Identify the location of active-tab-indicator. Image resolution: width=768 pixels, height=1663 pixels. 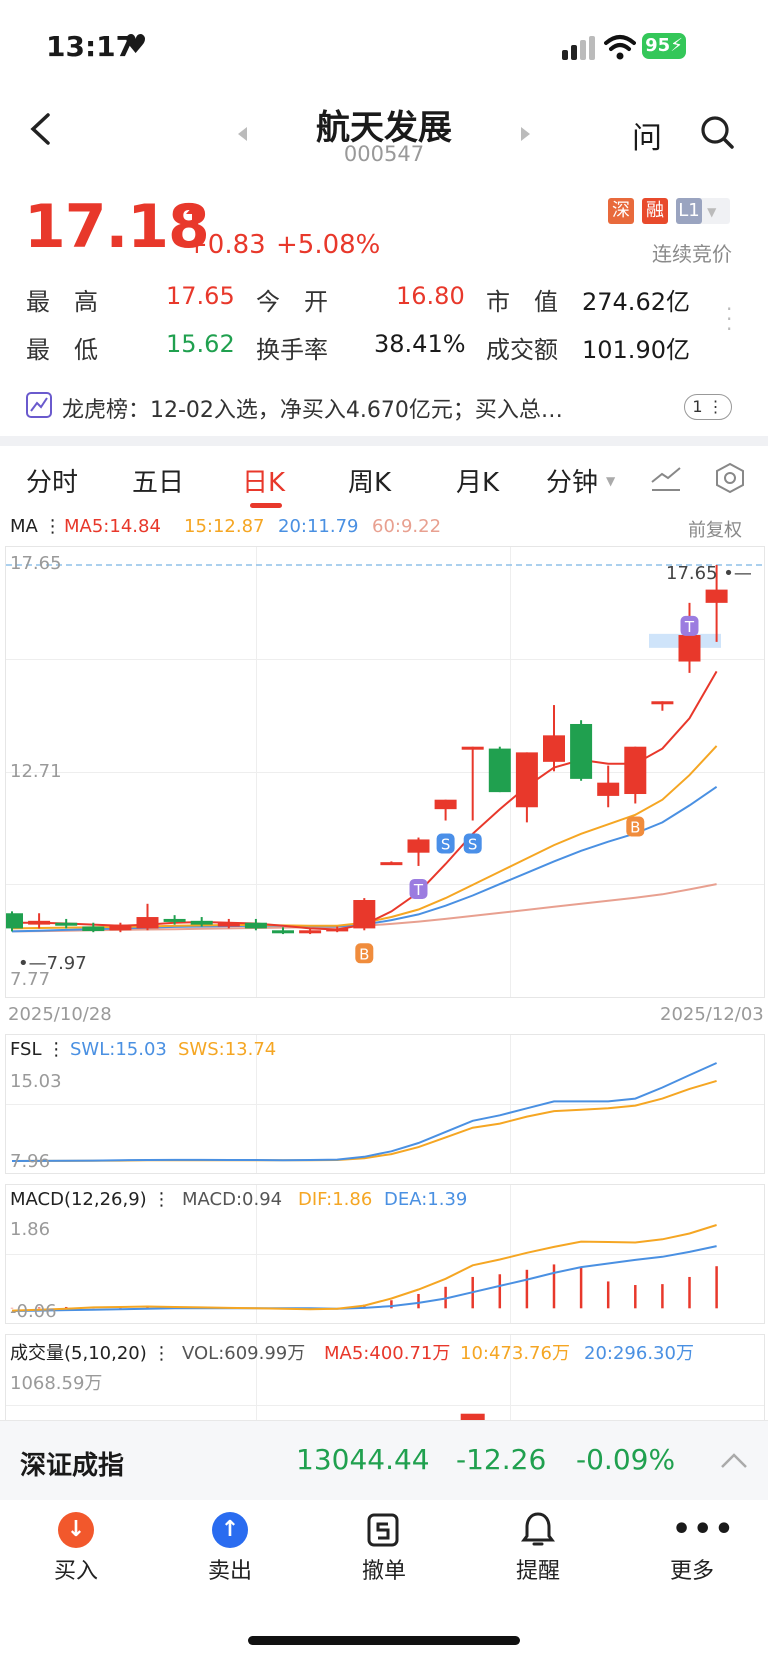
(266, 505).